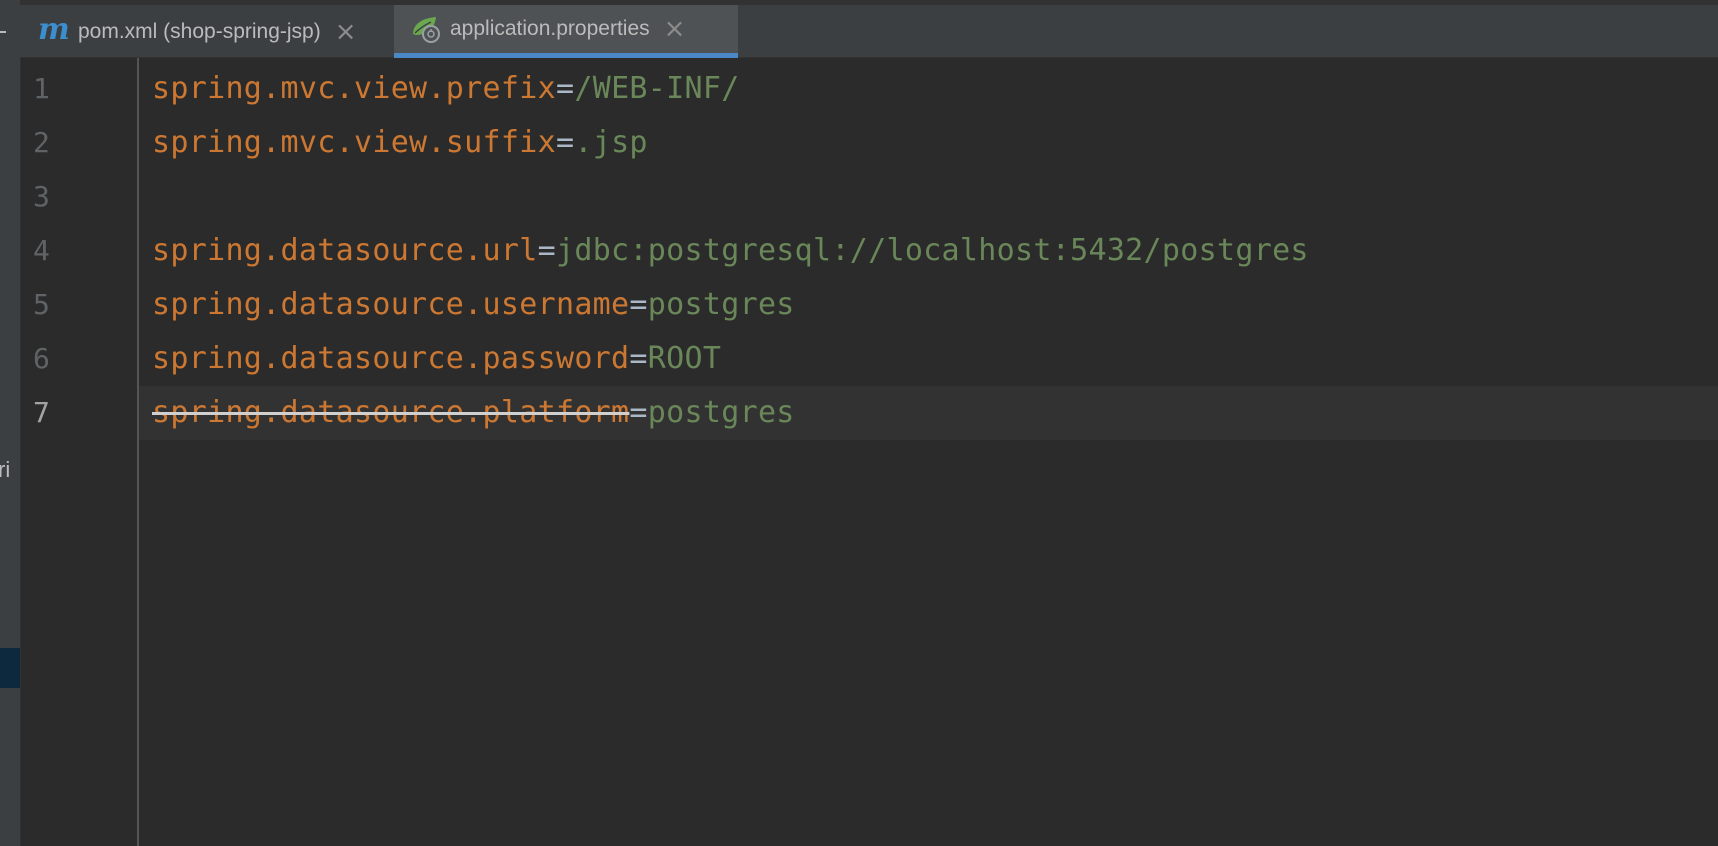 The image size is (1718, 846). I want to click on tab-label: application.properties, so click(550, 28).